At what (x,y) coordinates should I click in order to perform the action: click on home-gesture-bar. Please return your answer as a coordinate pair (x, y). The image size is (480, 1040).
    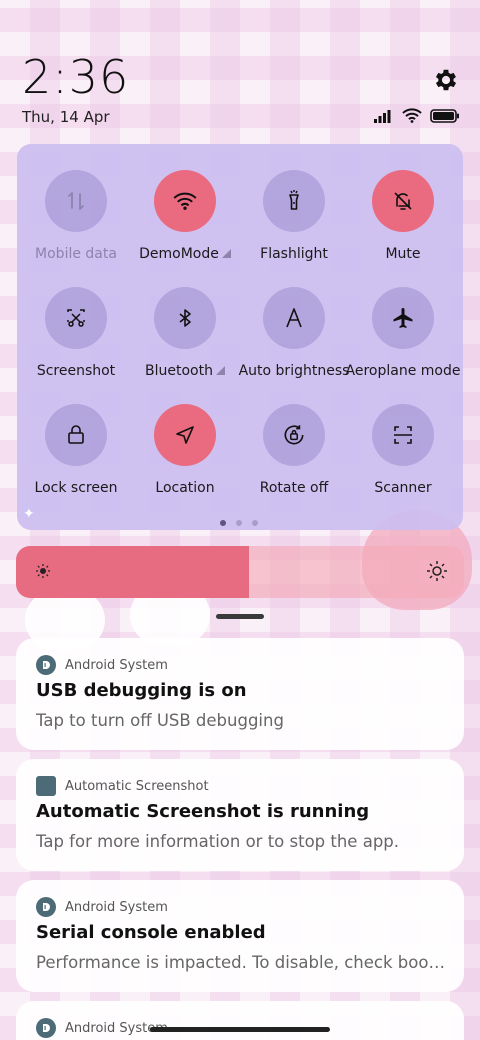
    Looking at the image, I should click on (240, 1029).